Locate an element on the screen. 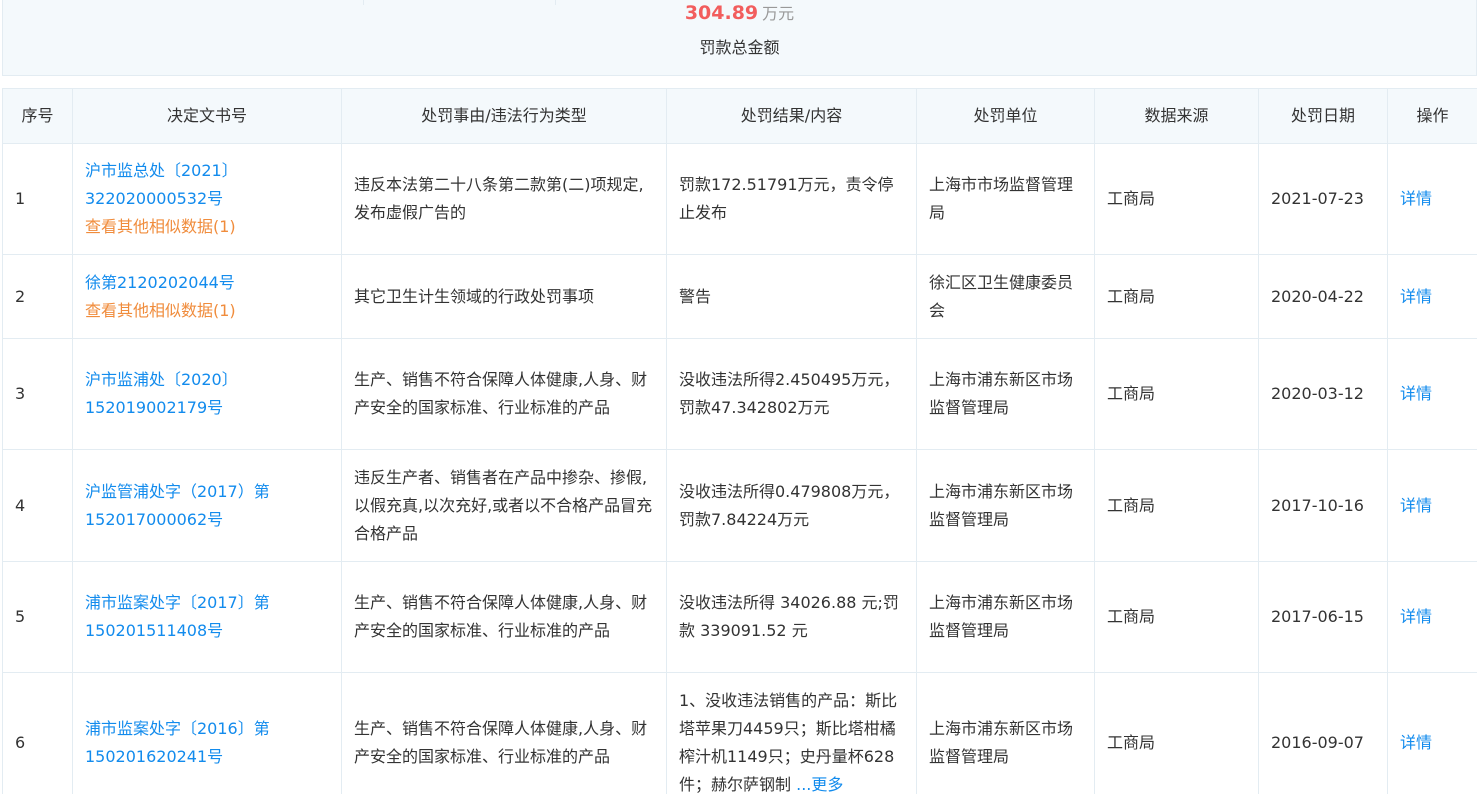 The image size is (1477, 794). result-cell: 警告 is located at coordinates (791, 296).